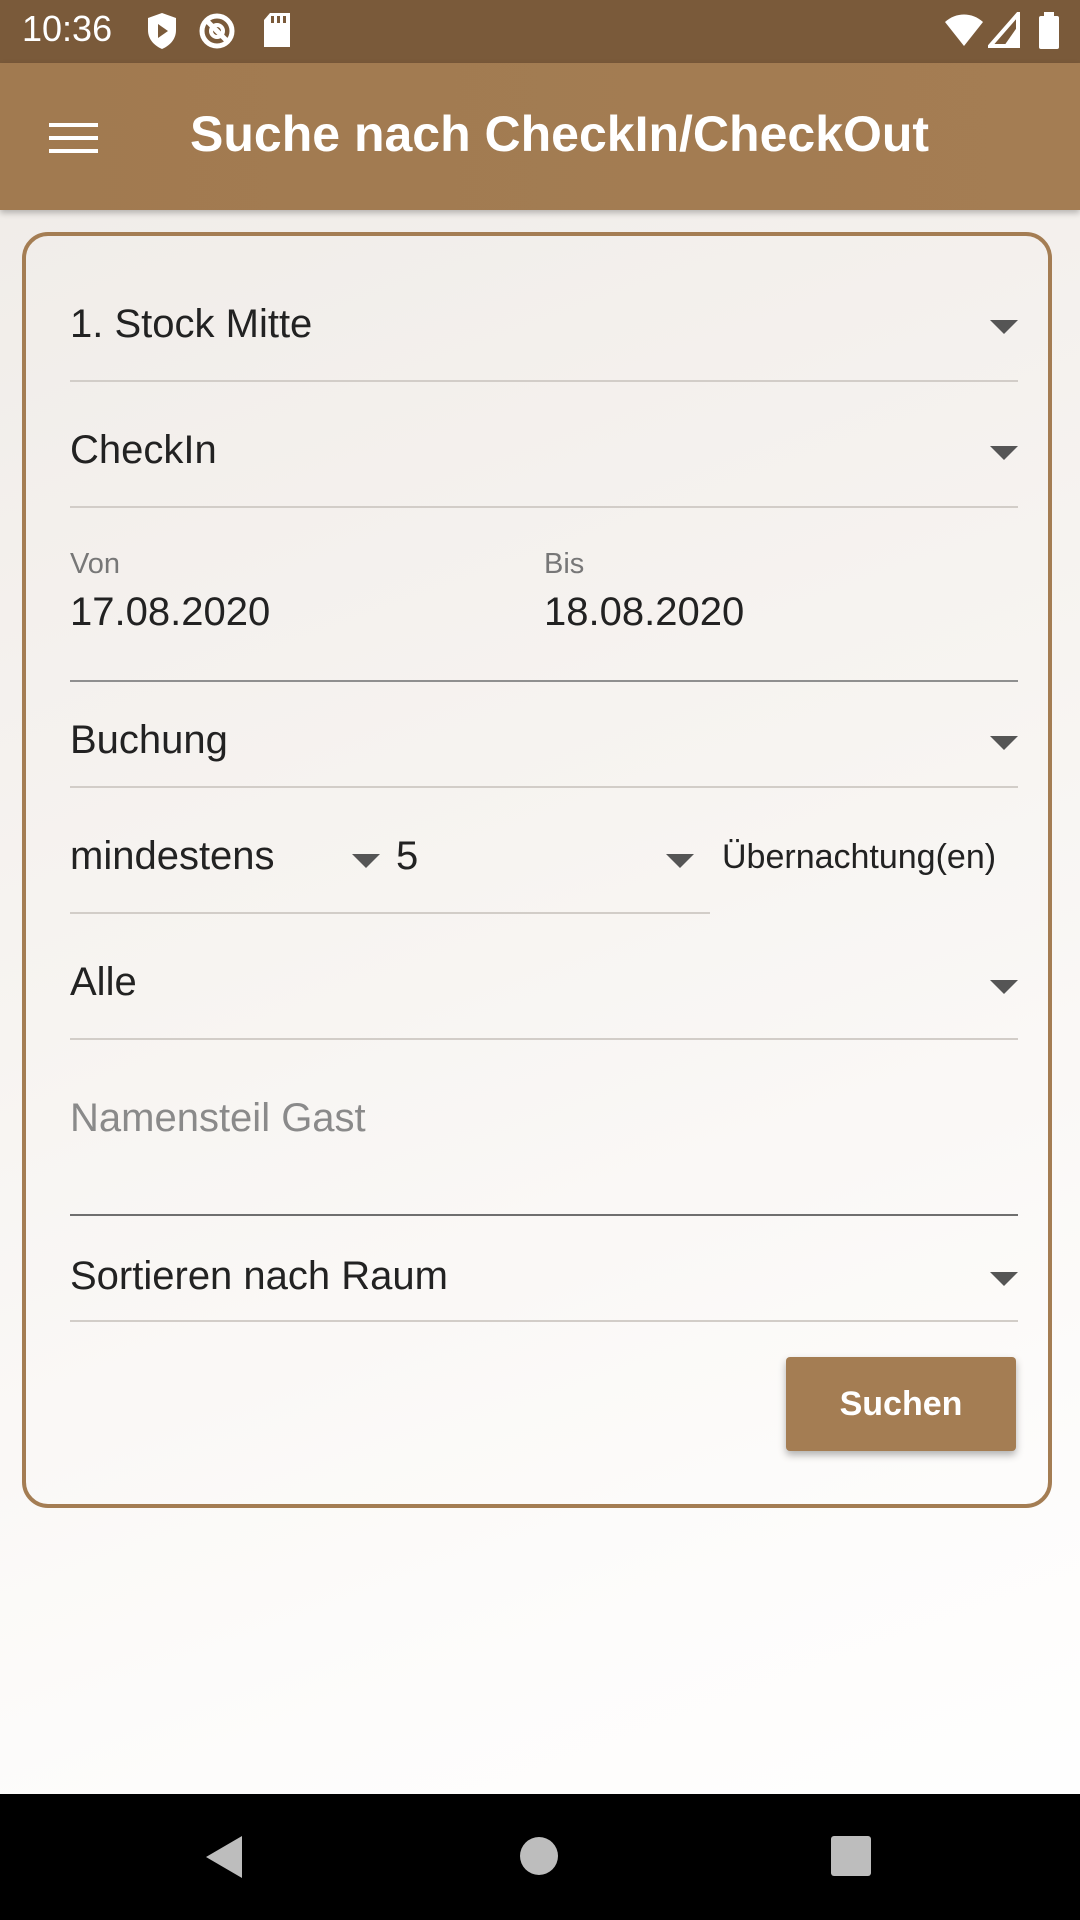  What do you see at coordinates (859, 857) in the screenshot?
I see `nights-suffix-label: Übernachtung(en)` at bounding box center [859, 857].